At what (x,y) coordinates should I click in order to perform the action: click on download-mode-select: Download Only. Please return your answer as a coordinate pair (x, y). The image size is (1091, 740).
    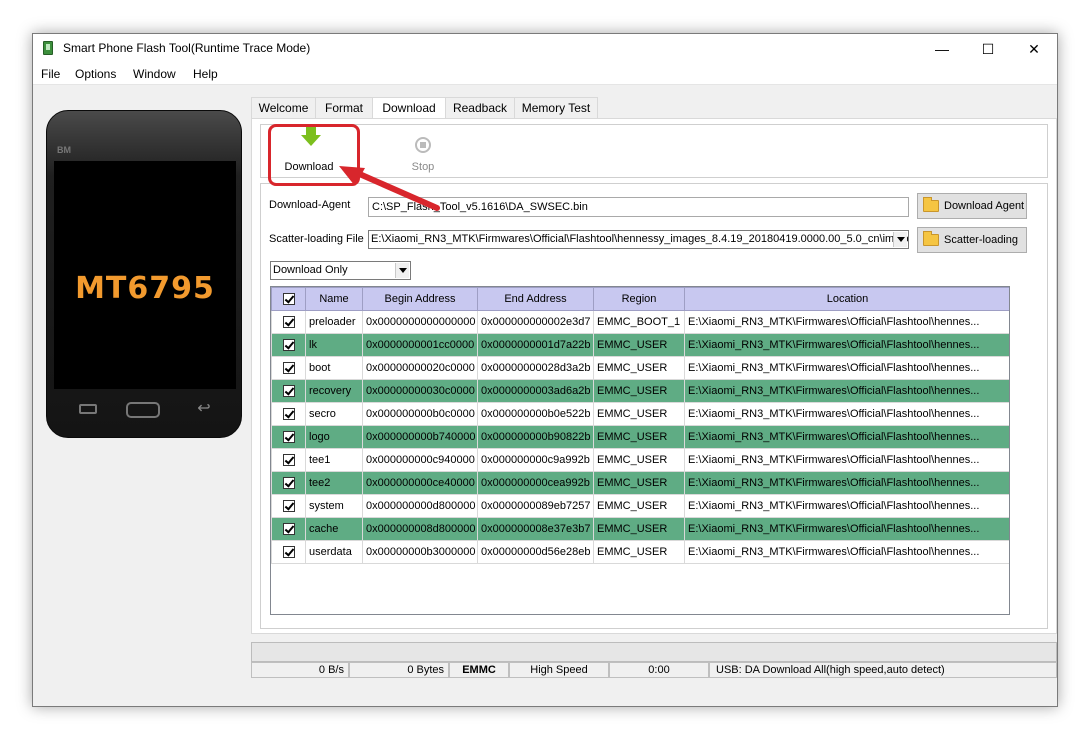
    Looking at the image, I should click on (340, 270).